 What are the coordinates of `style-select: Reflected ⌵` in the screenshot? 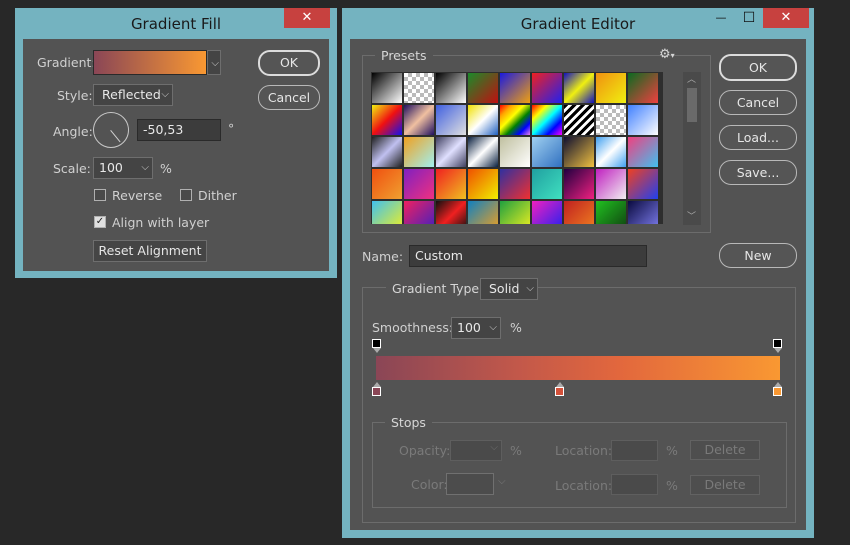 It's located at (133, 95).